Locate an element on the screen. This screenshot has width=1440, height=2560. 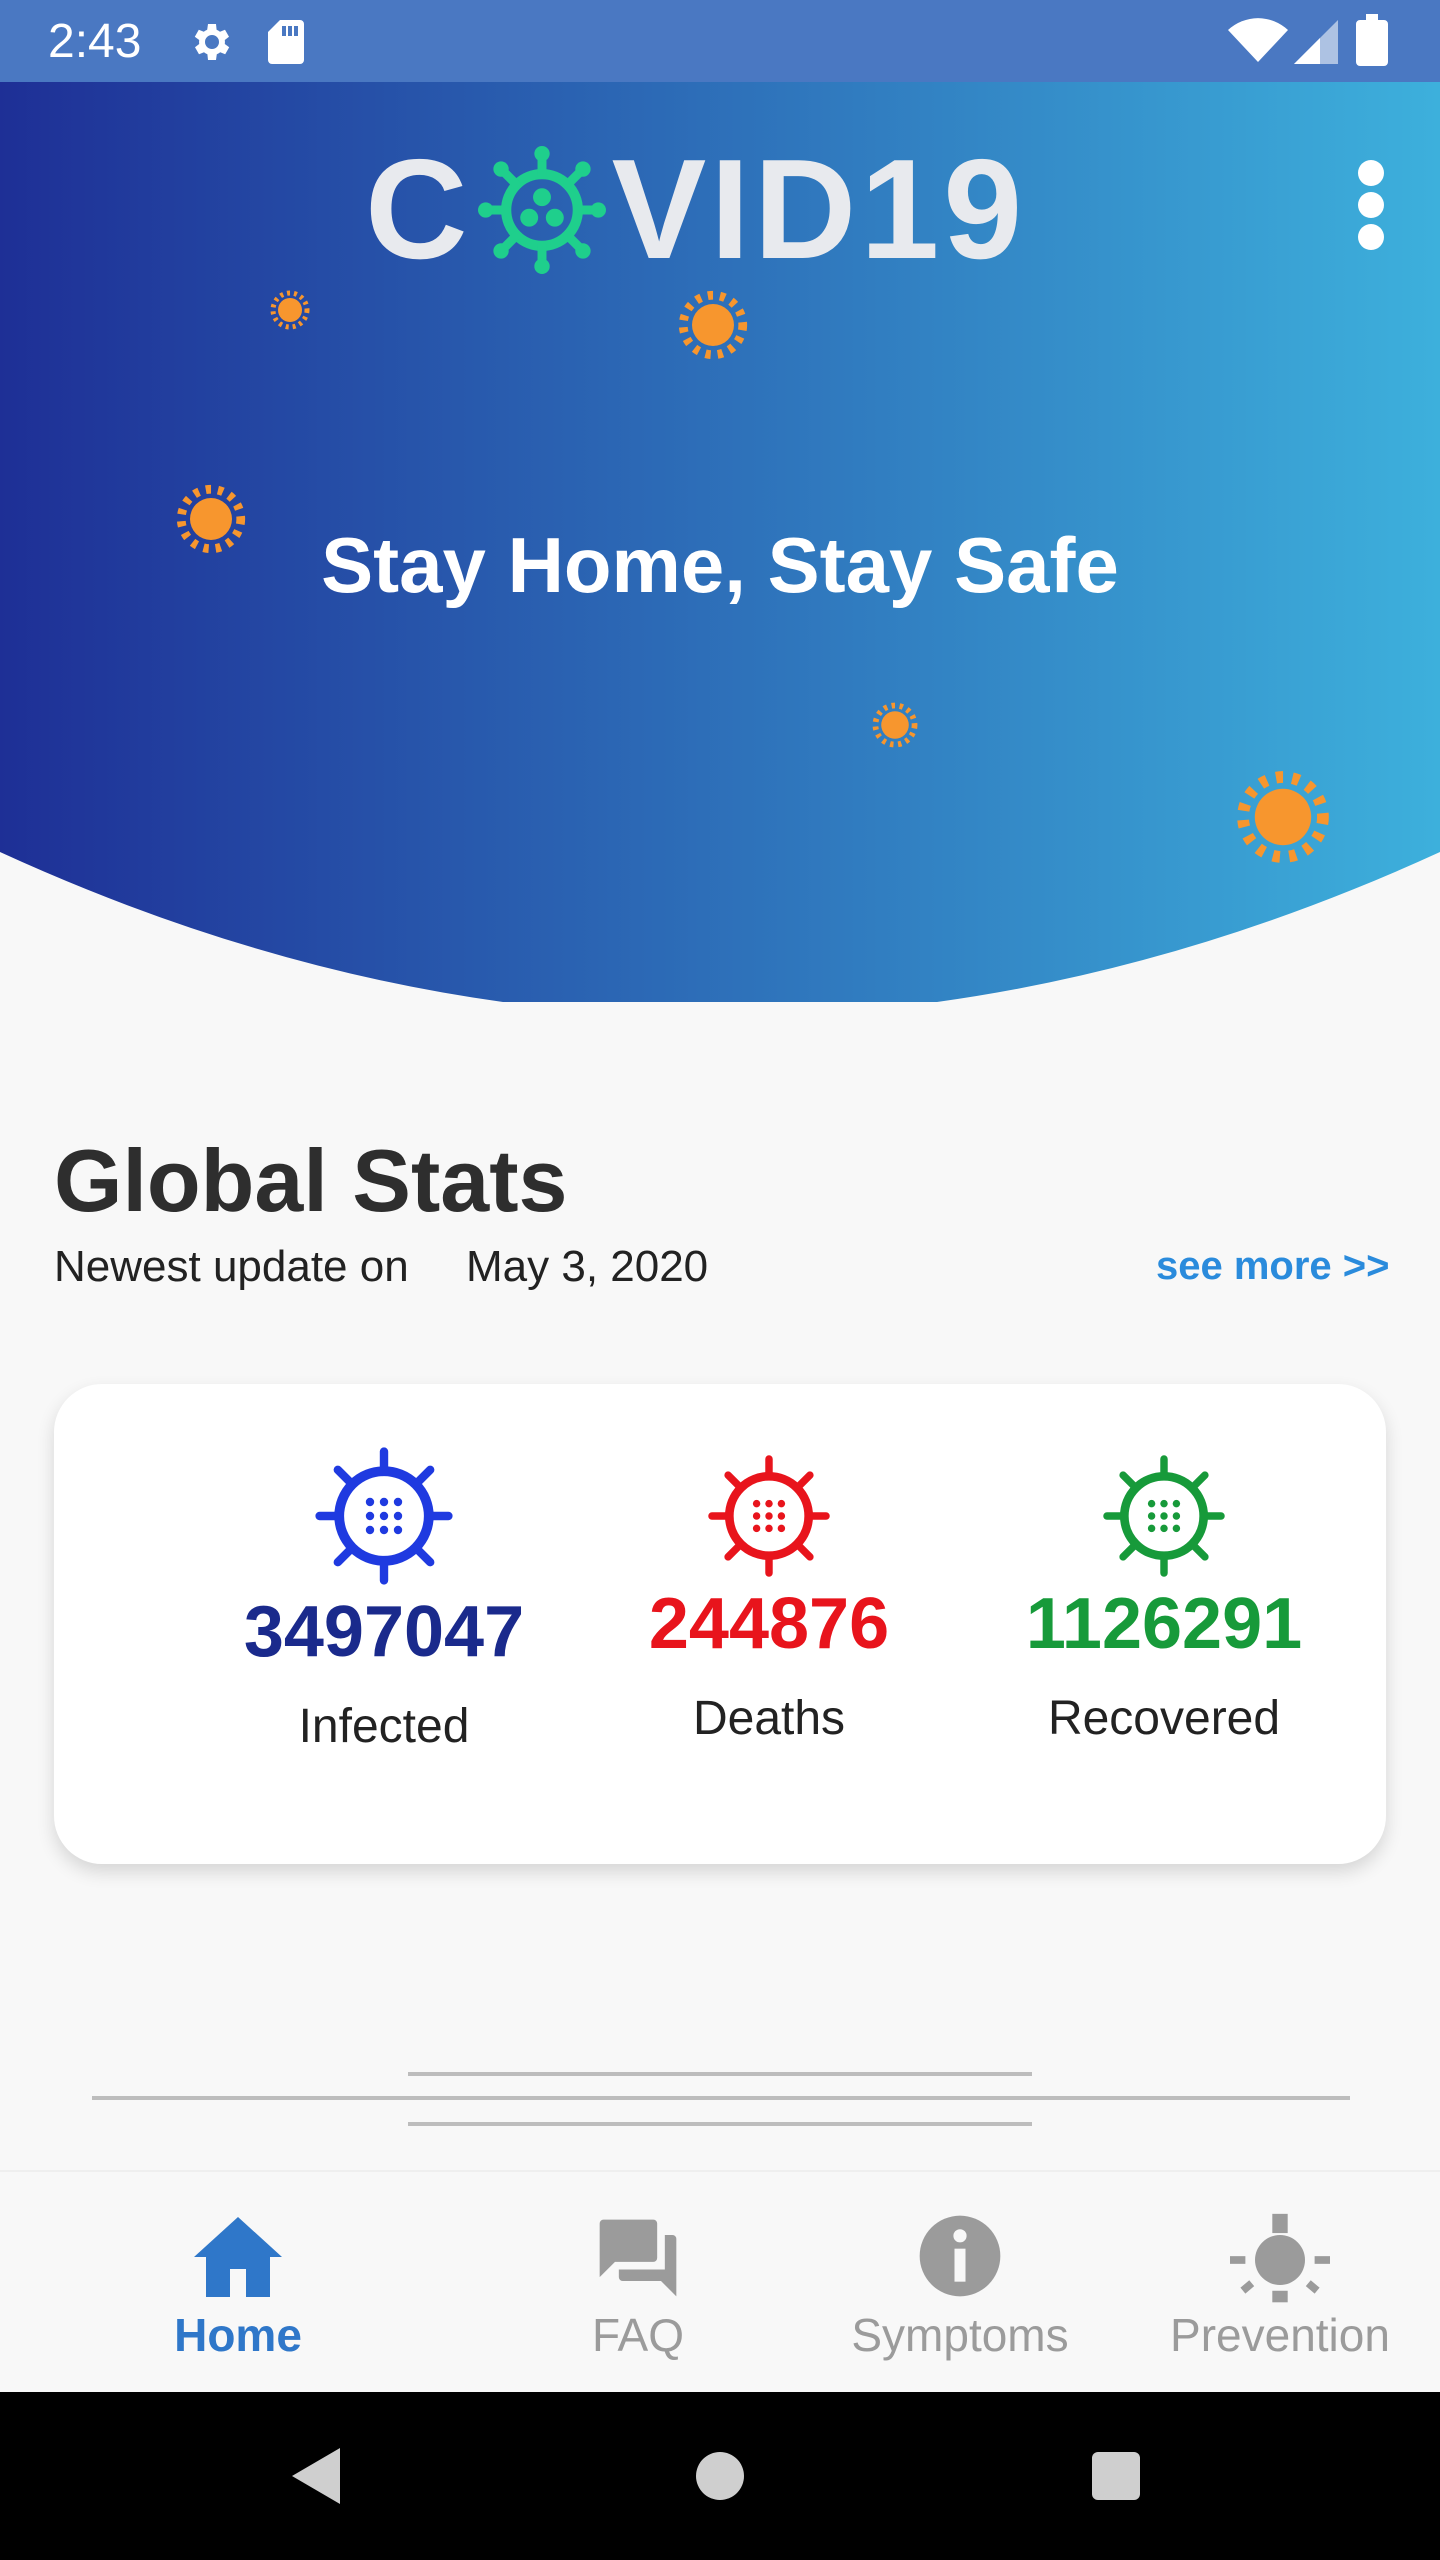
section-title: Global Stats is located at coordinates (311, 1180).